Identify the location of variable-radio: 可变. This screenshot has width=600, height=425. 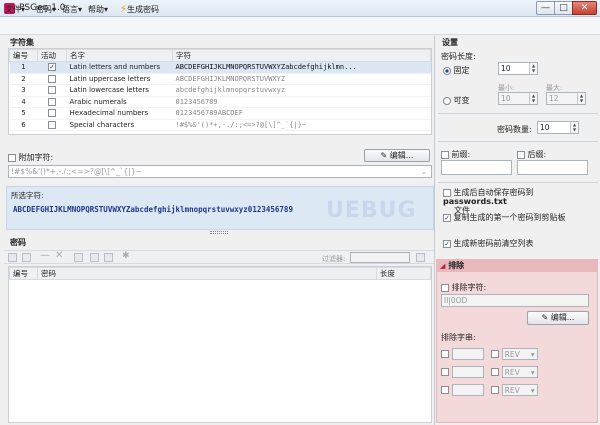
(456, 100).